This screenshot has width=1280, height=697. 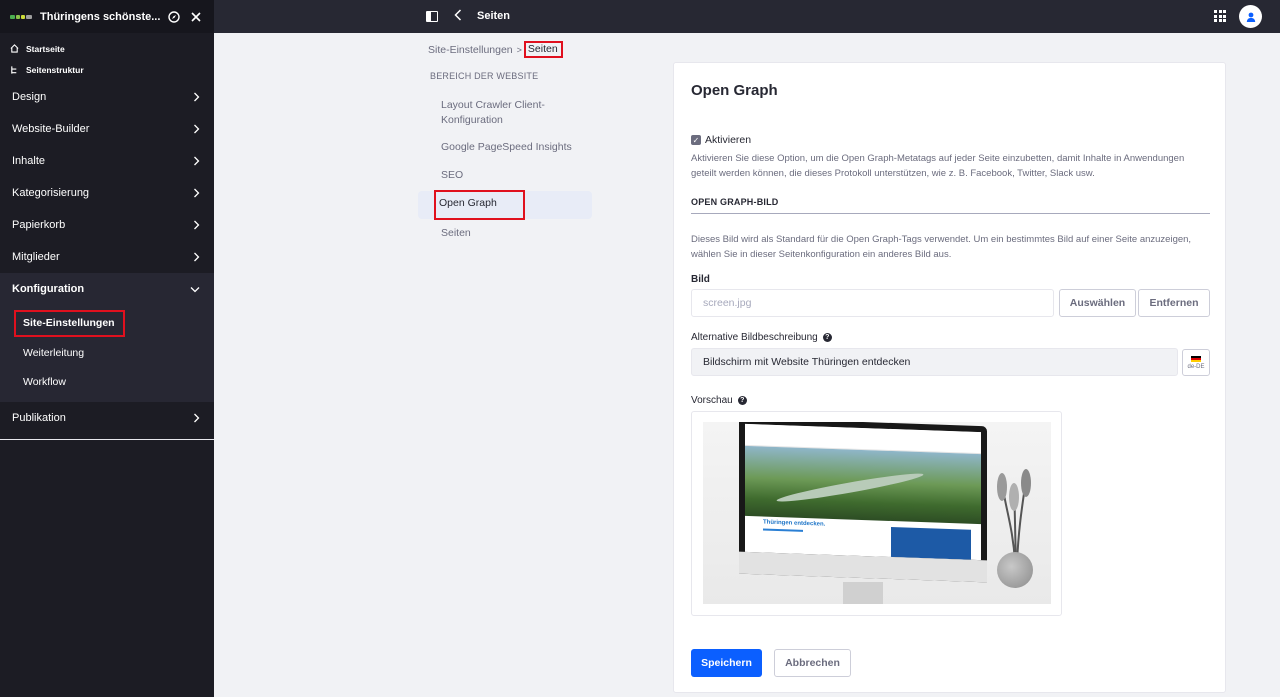 I want to click on sidebar-item-weiterleitung: Weiterleitung, so click(x=107, y=352).